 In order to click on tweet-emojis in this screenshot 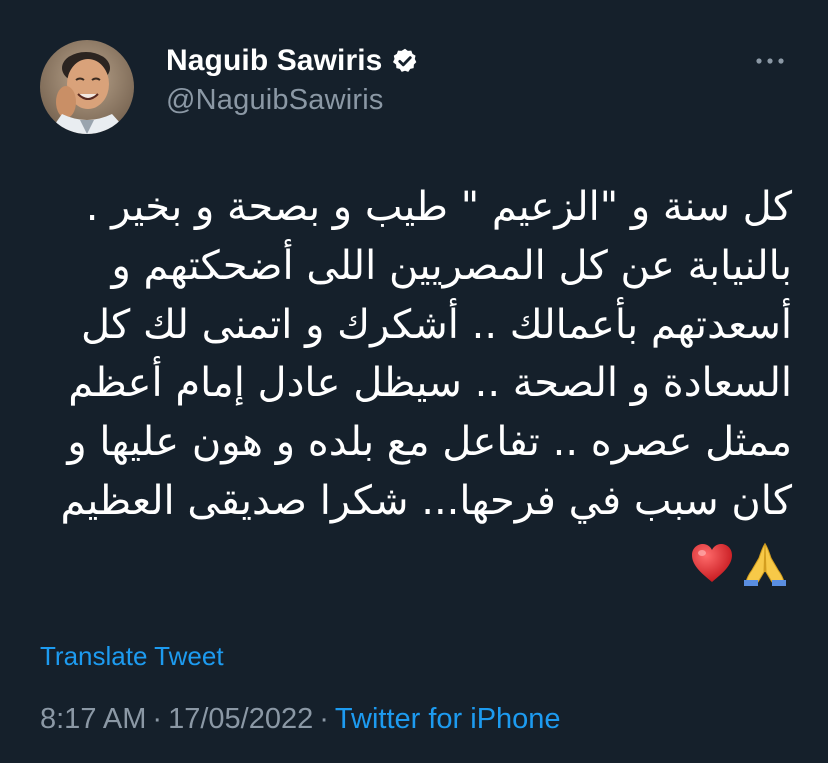, I will do `click(740, 563)`.